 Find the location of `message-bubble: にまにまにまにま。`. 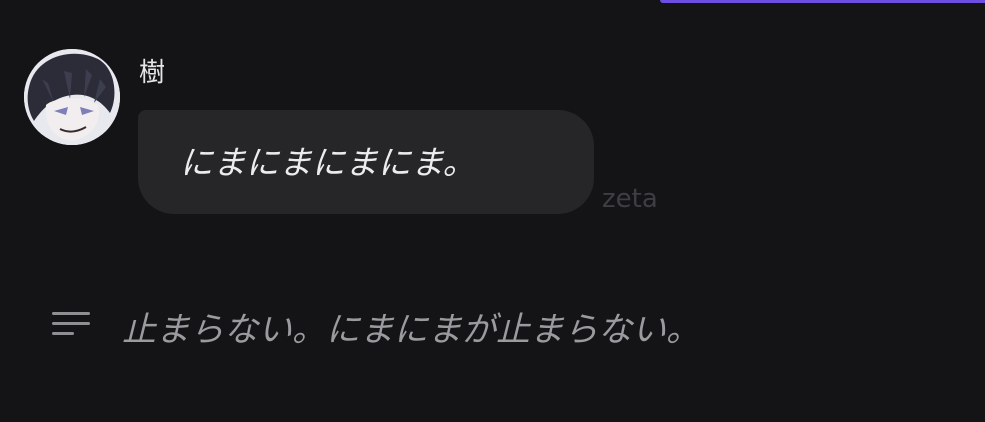

message-bubble: にまにまにまにま。 is located at coordinates (366, 162).